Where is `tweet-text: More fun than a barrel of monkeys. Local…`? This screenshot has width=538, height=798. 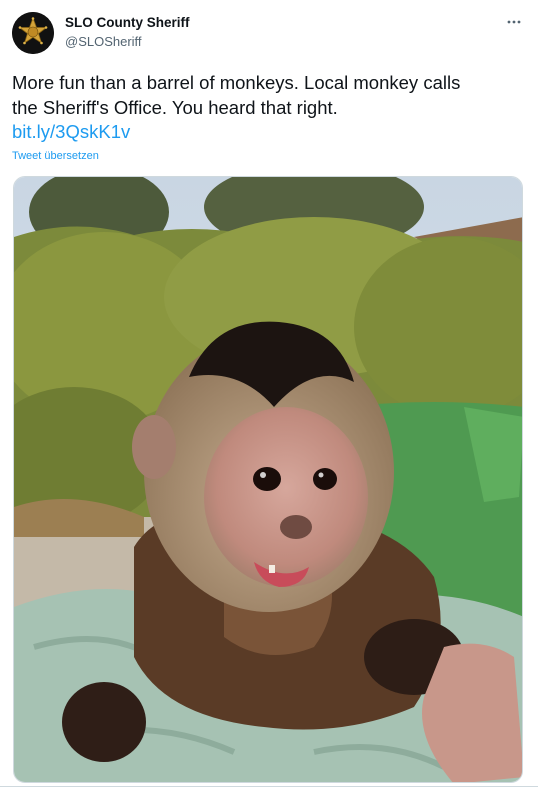 tweet-text: More fun than a barrel of monkeys. Local… is located at coordinates (269, 95).